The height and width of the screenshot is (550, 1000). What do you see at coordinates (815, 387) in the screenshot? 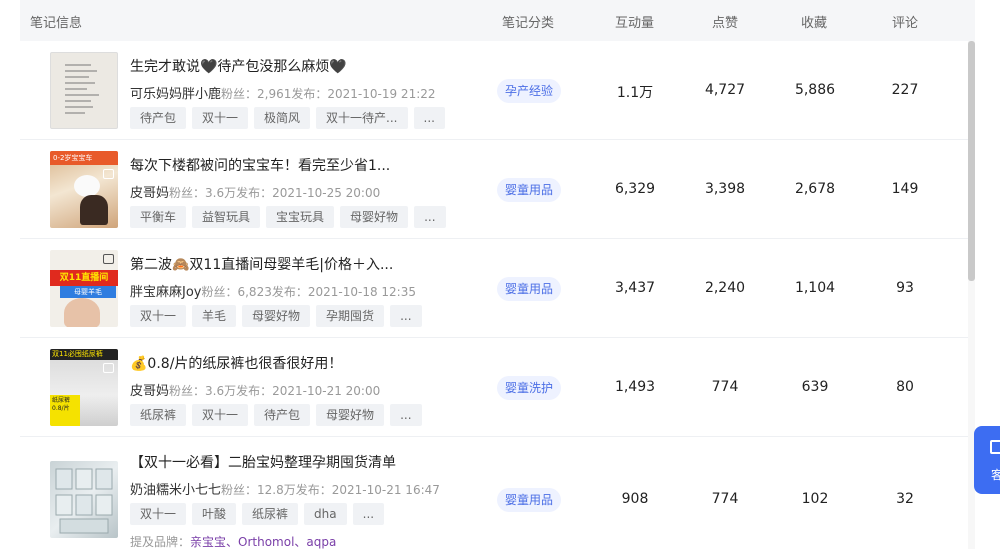
I see `favorites-value: 639` at bounding box center [815, 387].